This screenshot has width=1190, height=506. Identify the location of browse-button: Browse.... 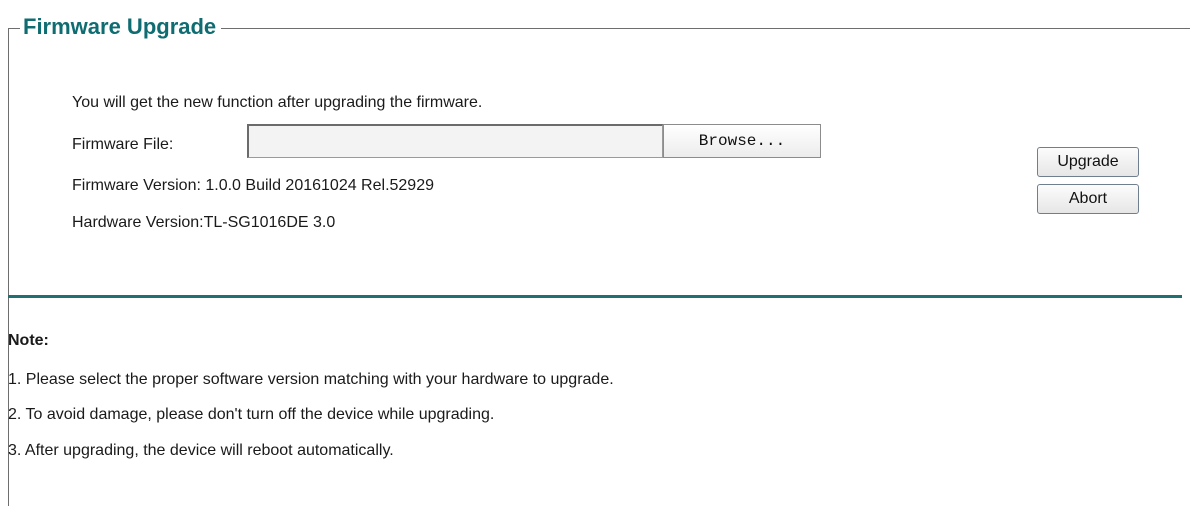
(742, 141).